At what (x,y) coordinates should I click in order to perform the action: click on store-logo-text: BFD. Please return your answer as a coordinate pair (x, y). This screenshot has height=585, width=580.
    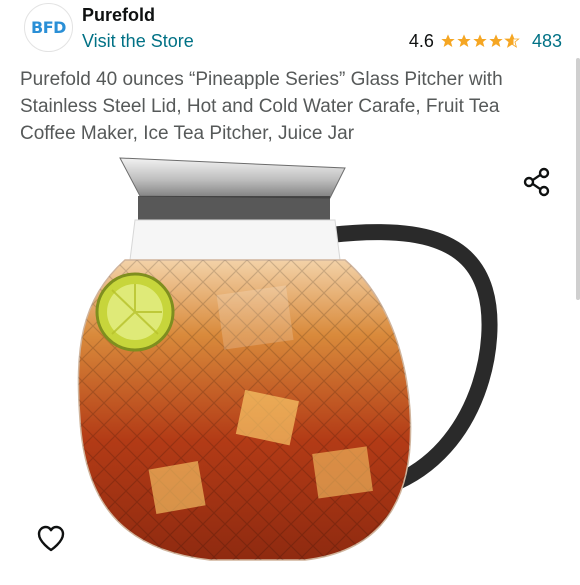
    Looking at the image, I should click on (48, 27).